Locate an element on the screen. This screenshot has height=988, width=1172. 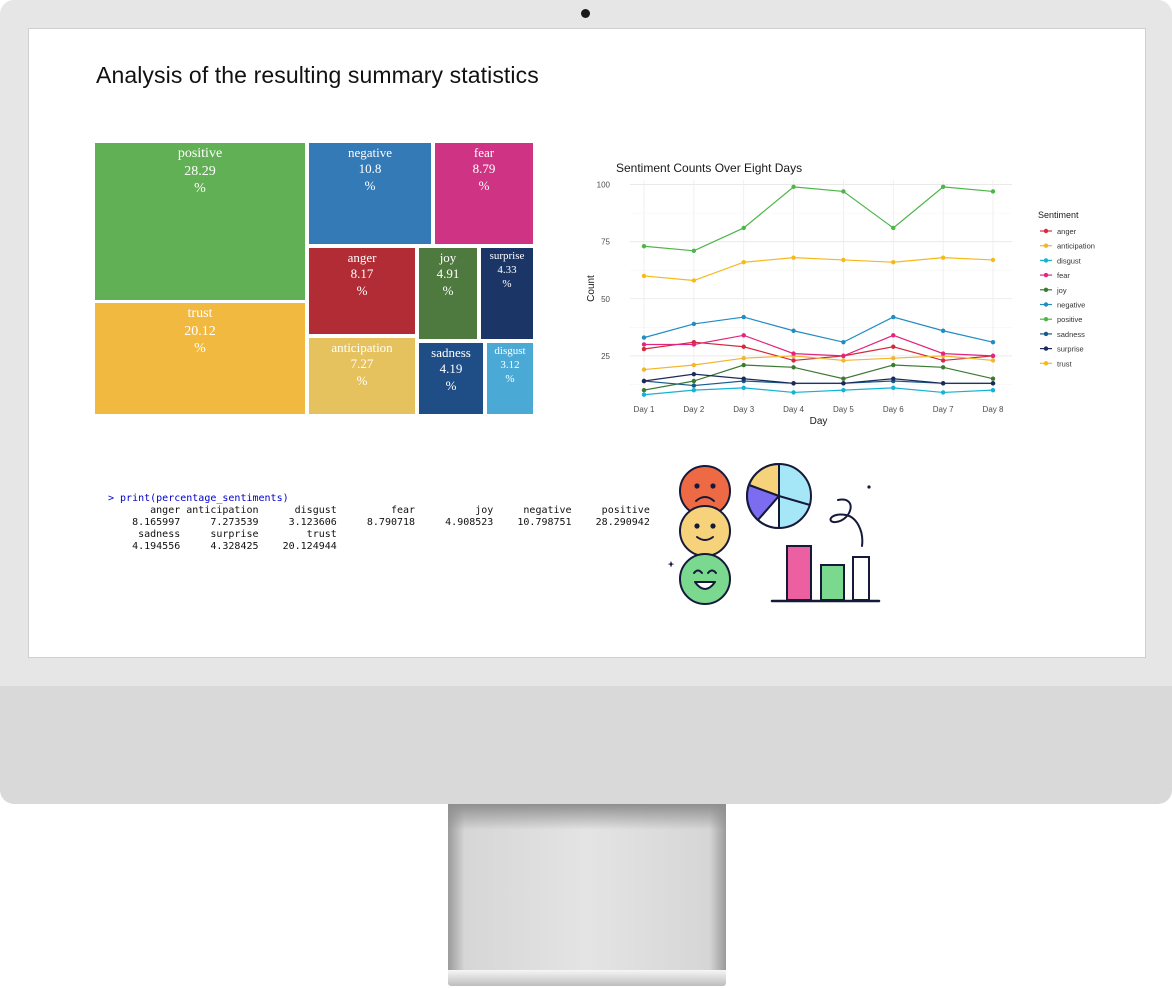
x-tick-label: Day 5 is located at coordinates (843, 409).